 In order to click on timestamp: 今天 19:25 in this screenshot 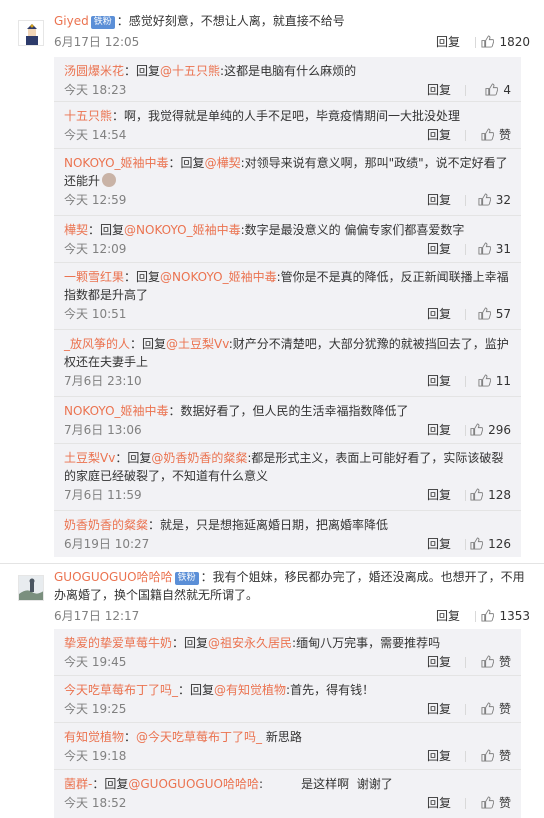, I will do `click(95, 709)`.